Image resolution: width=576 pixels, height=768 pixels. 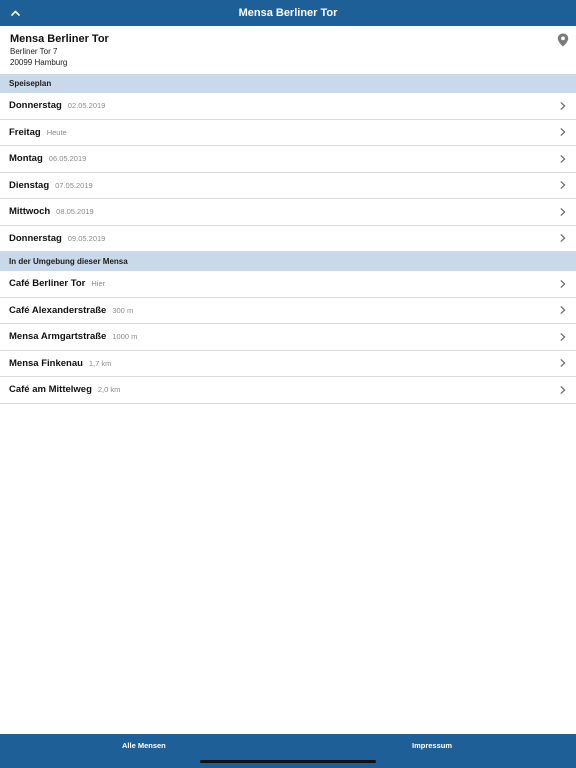 I want to click on nearby-mensa-row: Mensa Finkenau 1,7 km, so click(x=288, y=363).